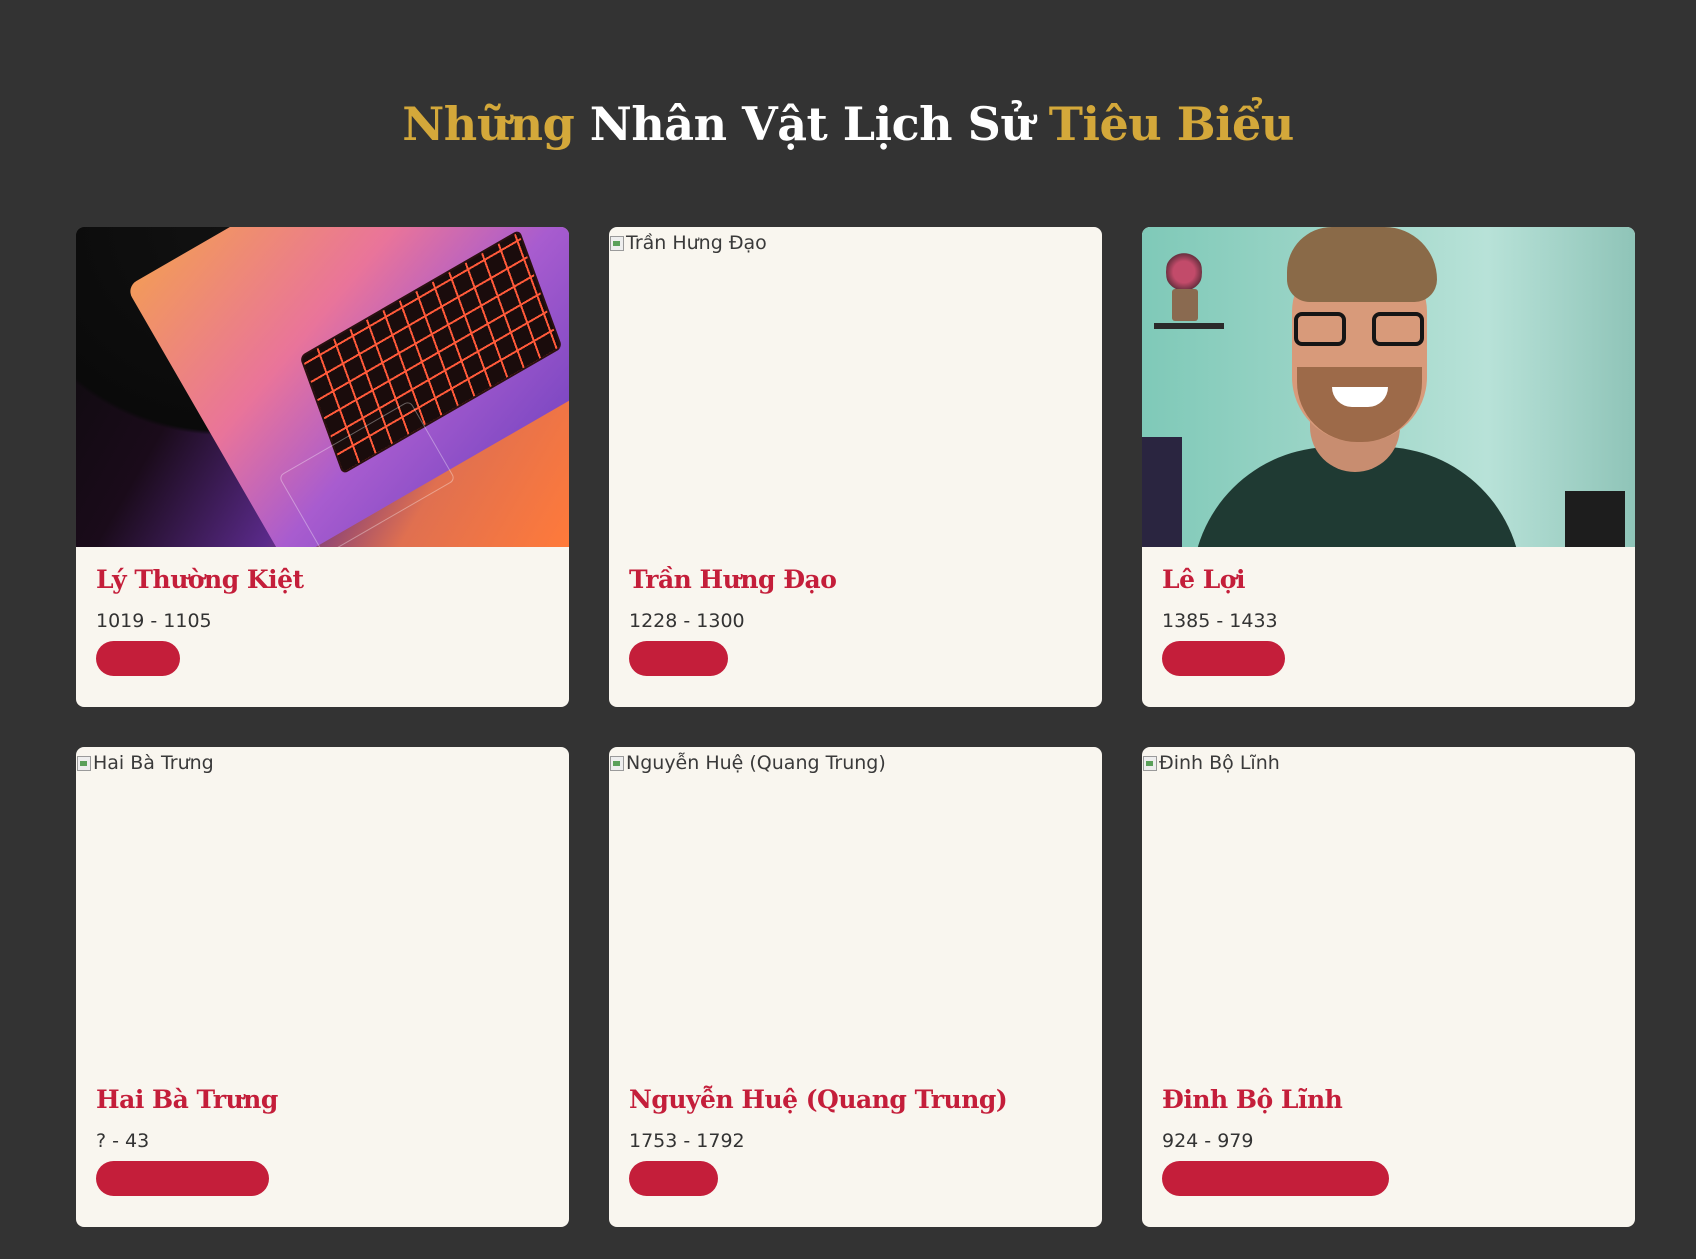 The image size is (1696, 1259). What do you see at coordinates (855, 387) in the screenshot?
I see `figure-image: Trần Hưng Đạo` at bounding box center [855, 387].